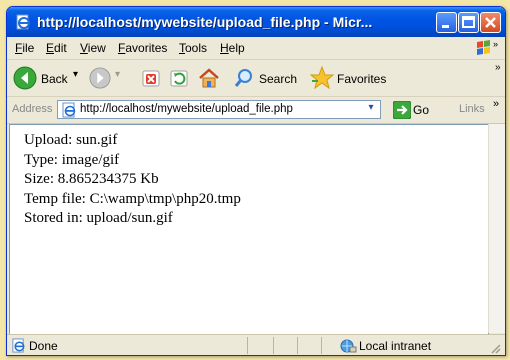 The image size is (510, 360). What do you see at coordinates (69, 110) in the screenshot?
I see `page-icon` at bounding box center [69, 110].